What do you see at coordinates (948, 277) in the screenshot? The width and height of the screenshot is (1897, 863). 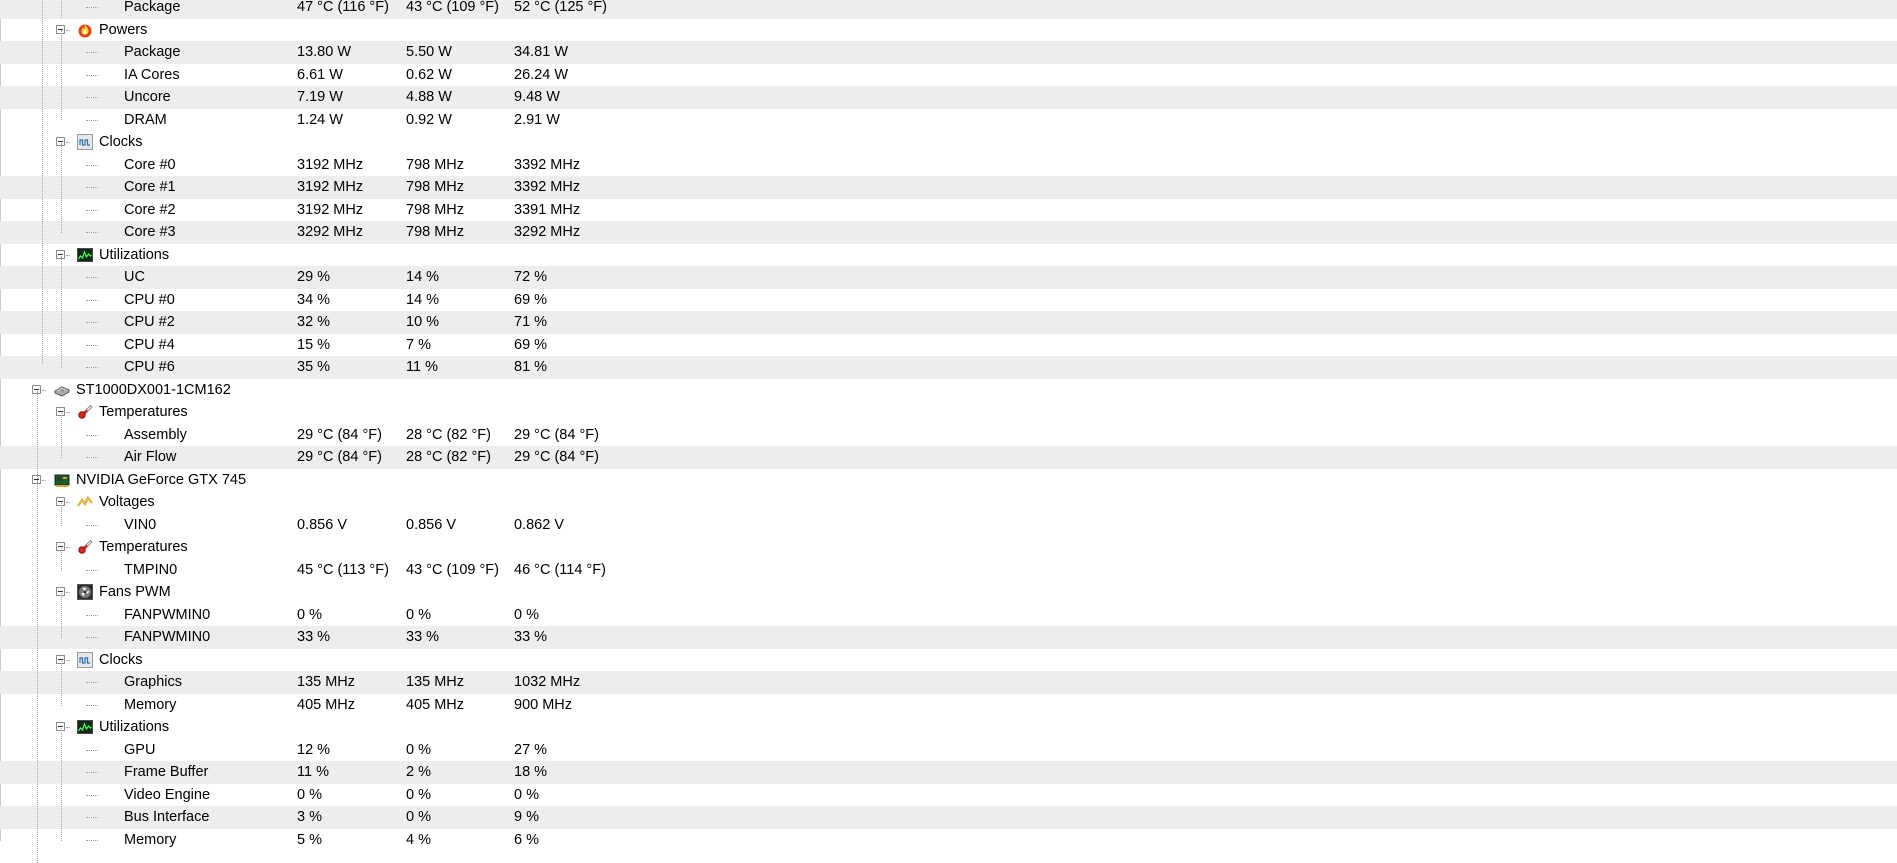 I see `sensor-row: UC29 %14 %72 %` at bounding box center [948, 277].